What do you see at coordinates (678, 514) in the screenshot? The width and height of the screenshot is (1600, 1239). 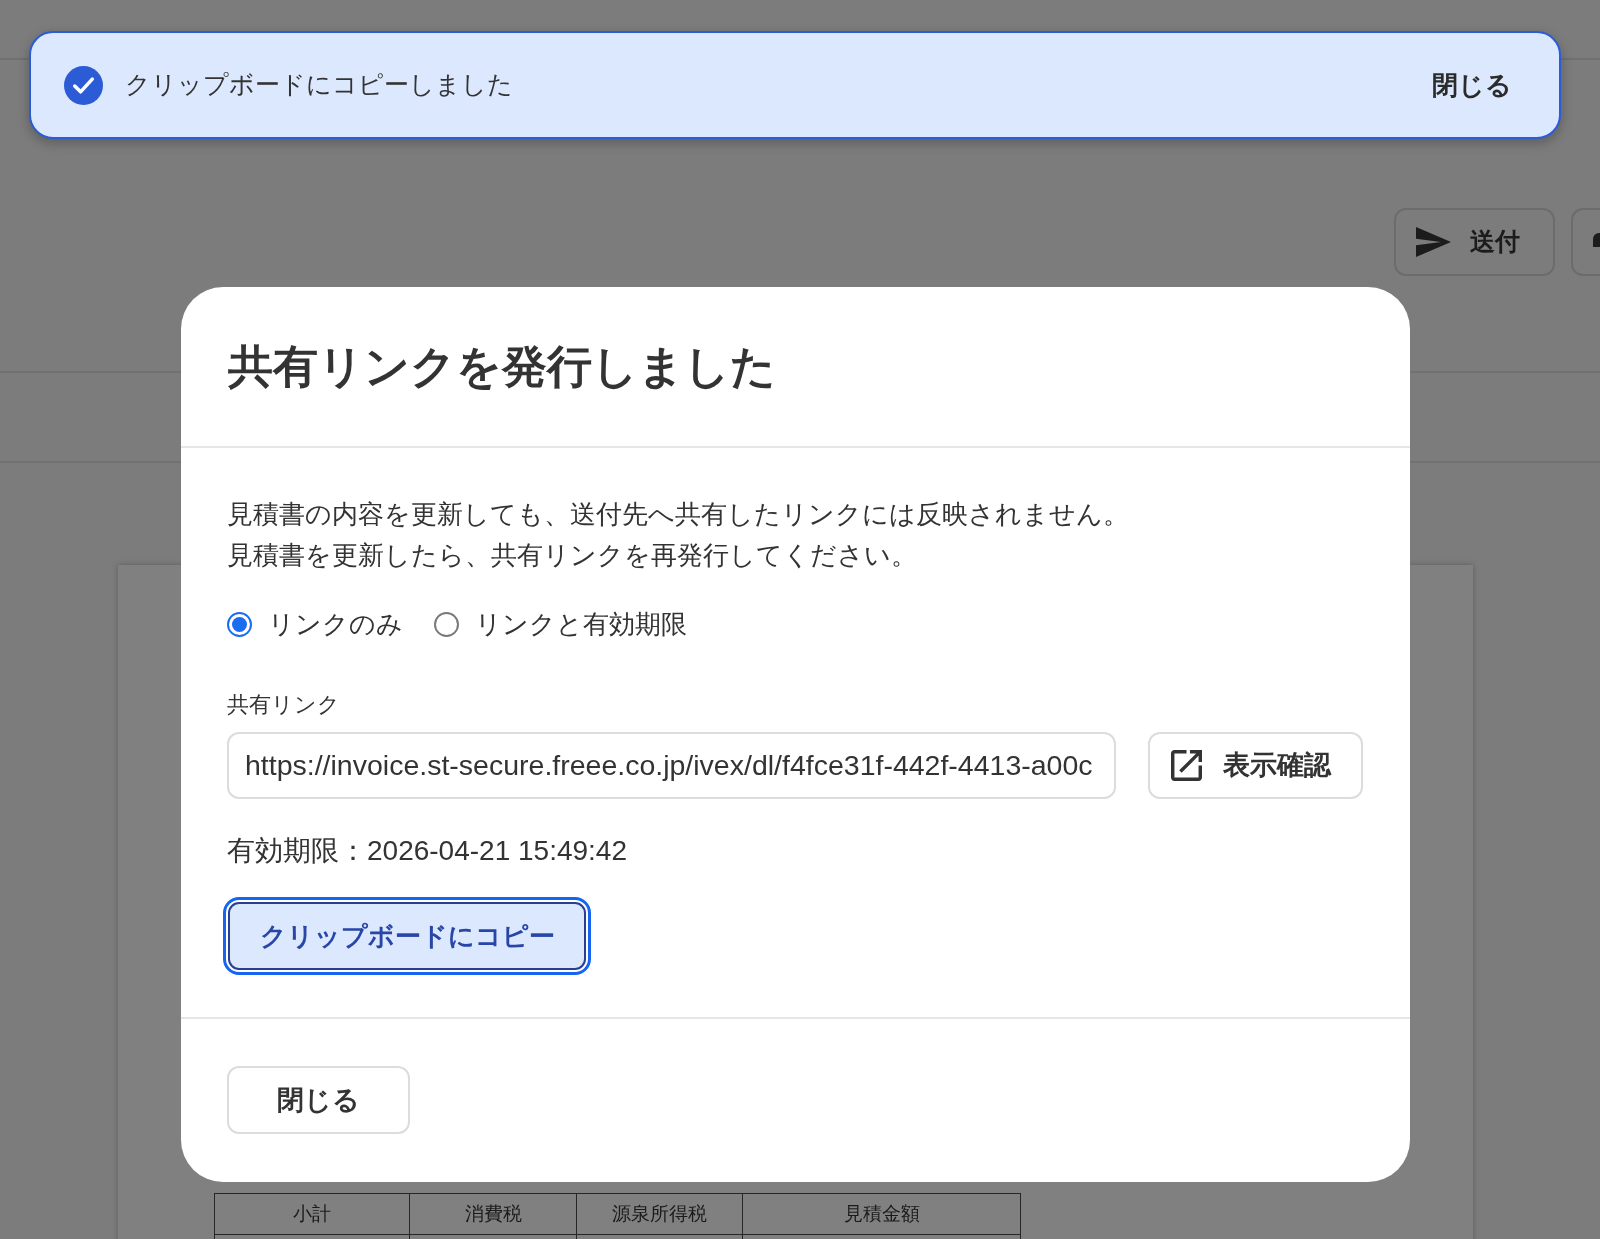 I see `description-text: 見積書の内容を更新しても、送付先へ共有したリンクには反映されません。` at bounding box center [678, 514].